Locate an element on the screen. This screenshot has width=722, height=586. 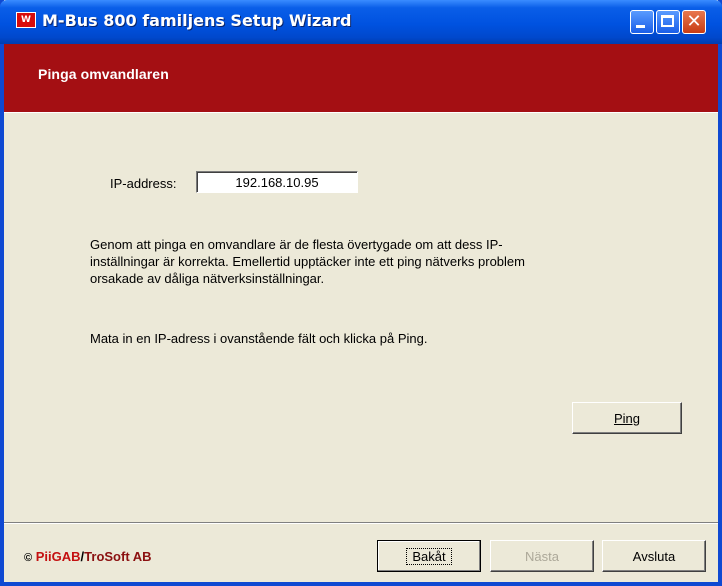
maximize-button is located at coordinates (668, 22).